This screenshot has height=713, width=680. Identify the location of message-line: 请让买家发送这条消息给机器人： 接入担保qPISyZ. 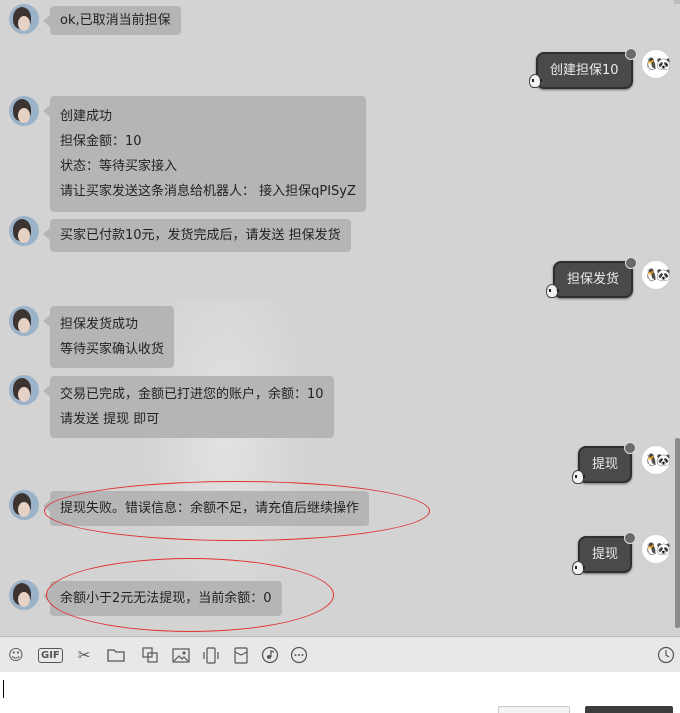
(208, 191).